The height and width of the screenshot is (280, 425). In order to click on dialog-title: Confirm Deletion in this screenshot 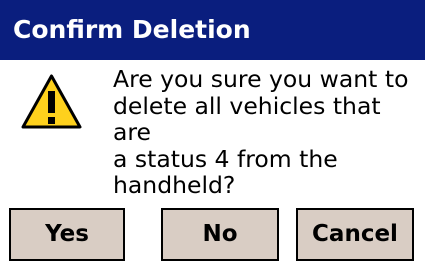, I will do `click(132, 29)`.